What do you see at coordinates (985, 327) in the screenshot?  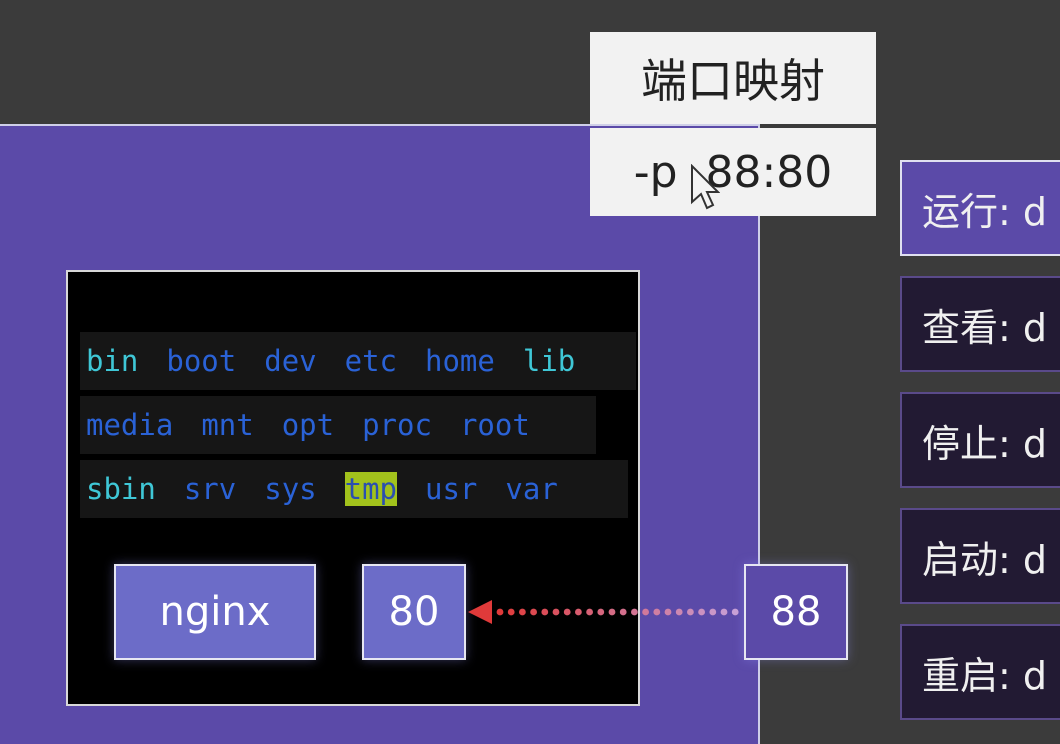 I see `menu-item-label: 查看: d` at bounding box center [985, 327].